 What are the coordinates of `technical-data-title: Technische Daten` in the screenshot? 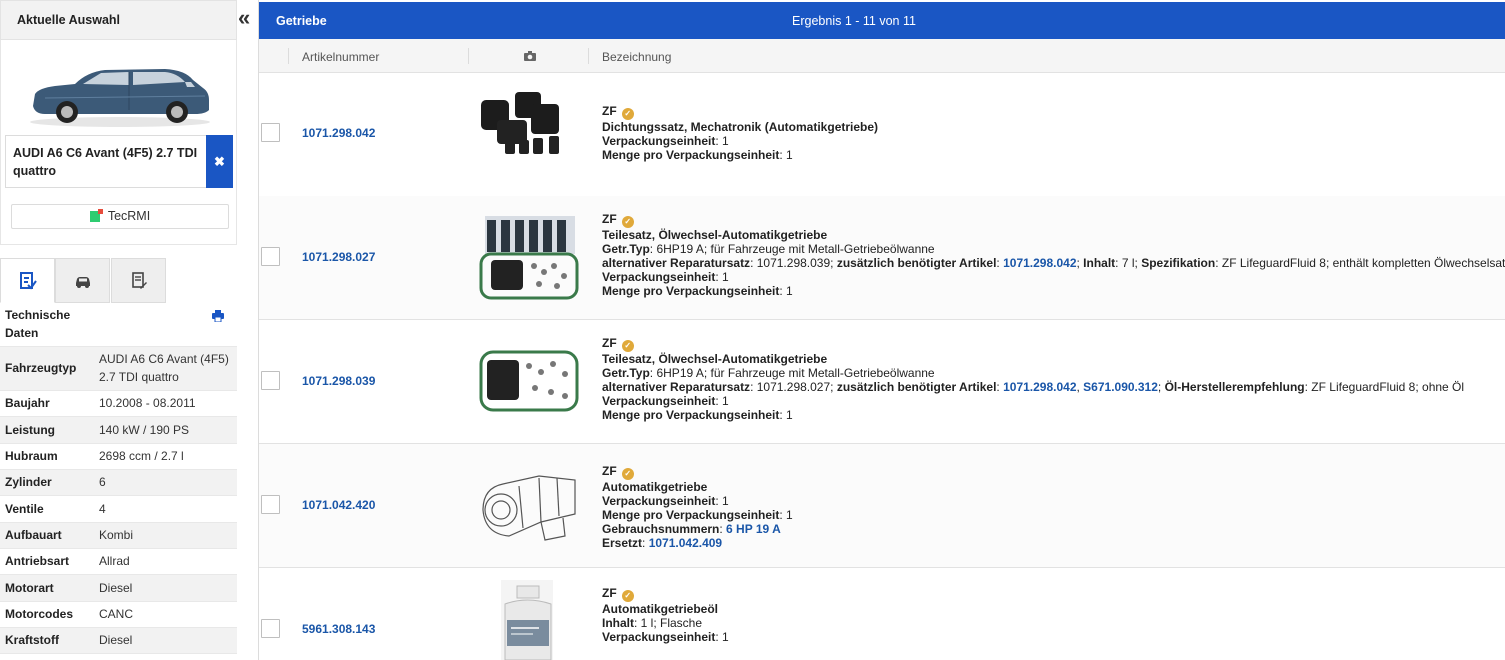 It's located at (118, 325).